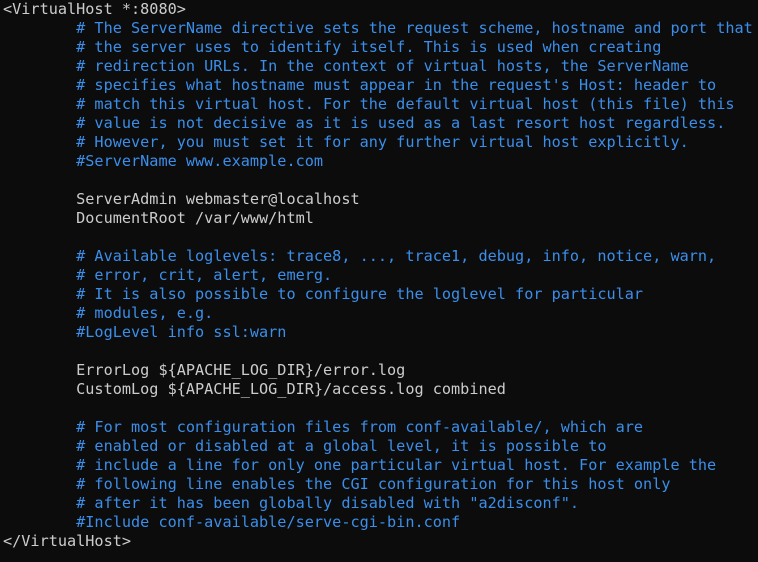 Image resolution: width=758 pixels, height=562 pixels. I want to click on comment-line: #ServerName www.example.com, so click(163, 161).